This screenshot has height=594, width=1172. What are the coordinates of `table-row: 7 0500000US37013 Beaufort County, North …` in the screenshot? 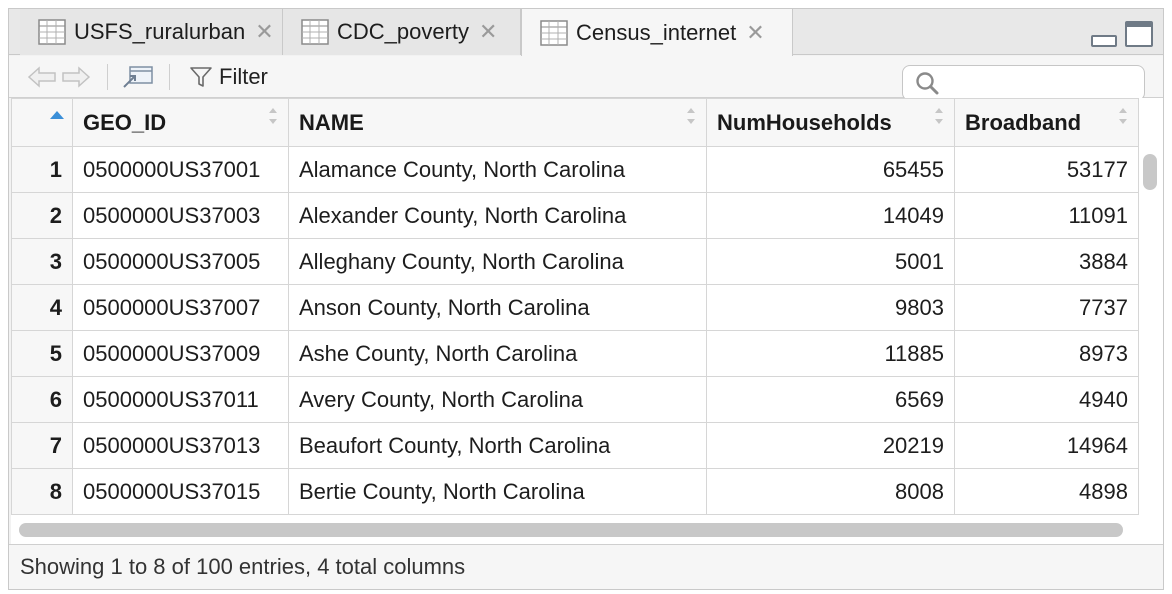 It's located at (575, 445).